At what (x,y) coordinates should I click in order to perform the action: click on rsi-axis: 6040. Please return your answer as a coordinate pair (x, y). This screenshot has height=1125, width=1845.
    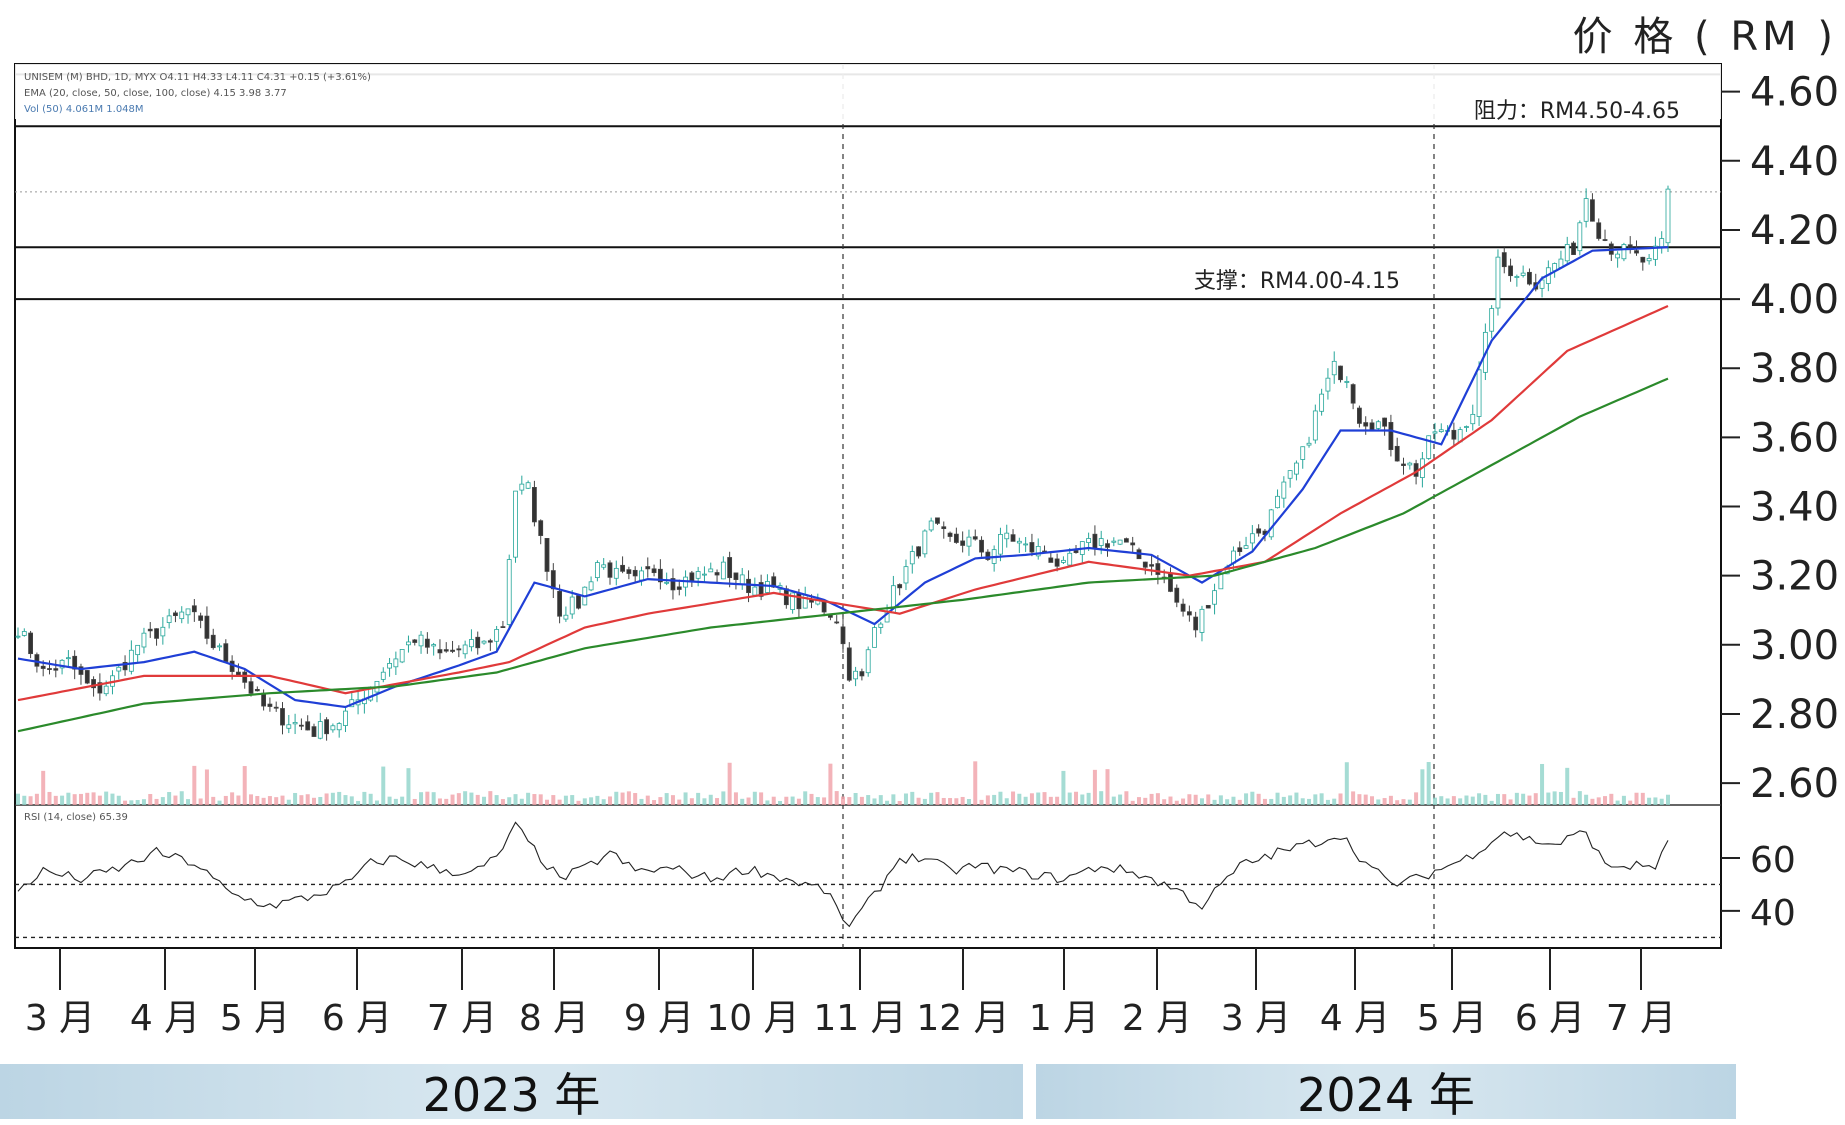
    Looking at the image, I should click on (1758, 887).